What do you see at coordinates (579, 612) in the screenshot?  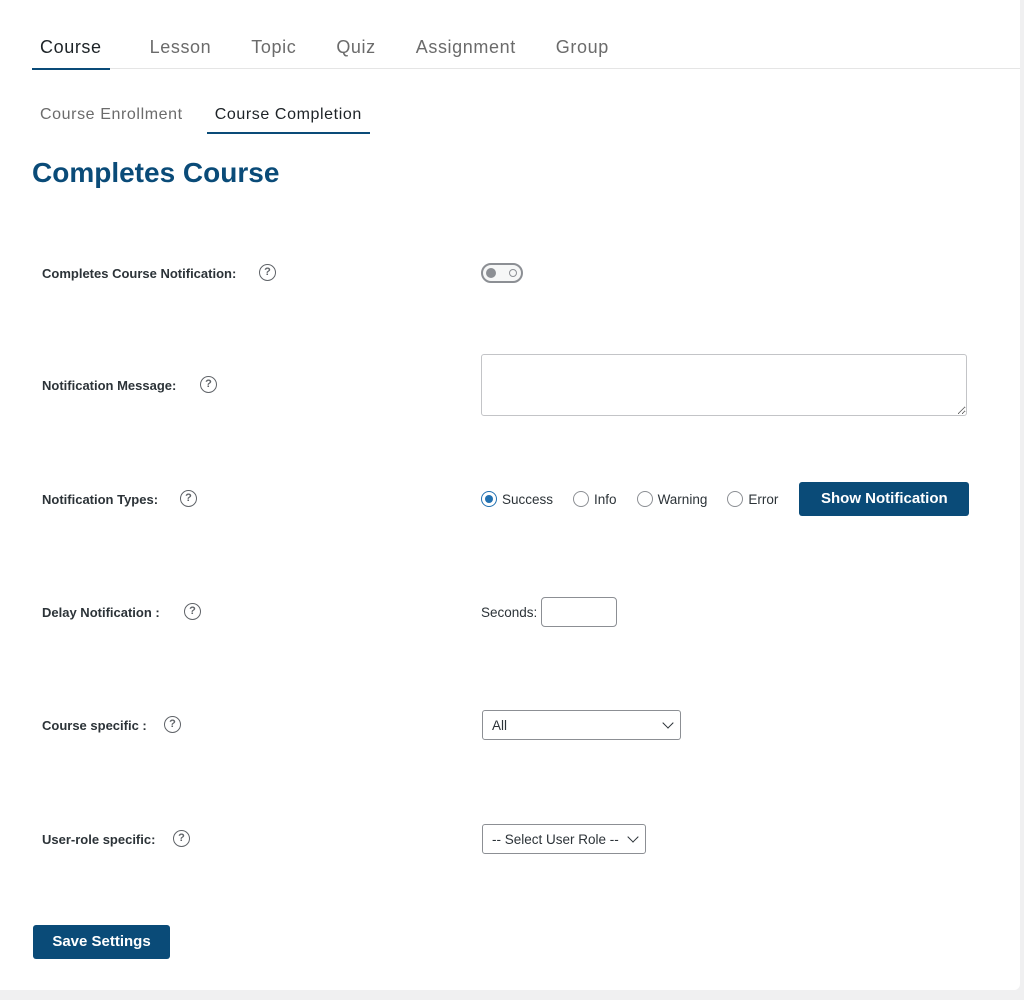 I see `delay-seconds-input` at bounding box center [579, 612].